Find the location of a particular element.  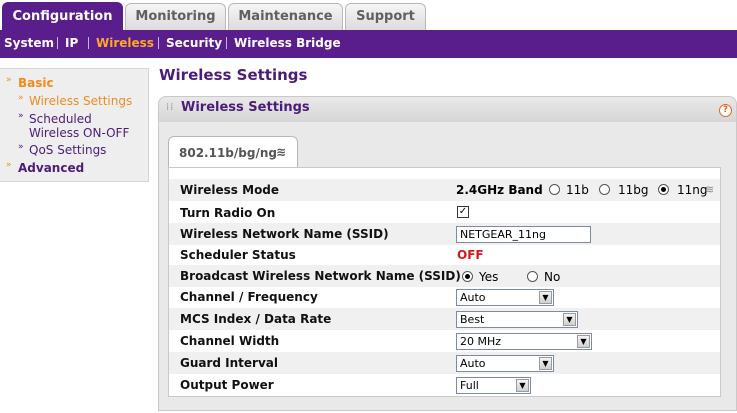

output-power-select: Full ▼ is located at coordinates (493, 385).